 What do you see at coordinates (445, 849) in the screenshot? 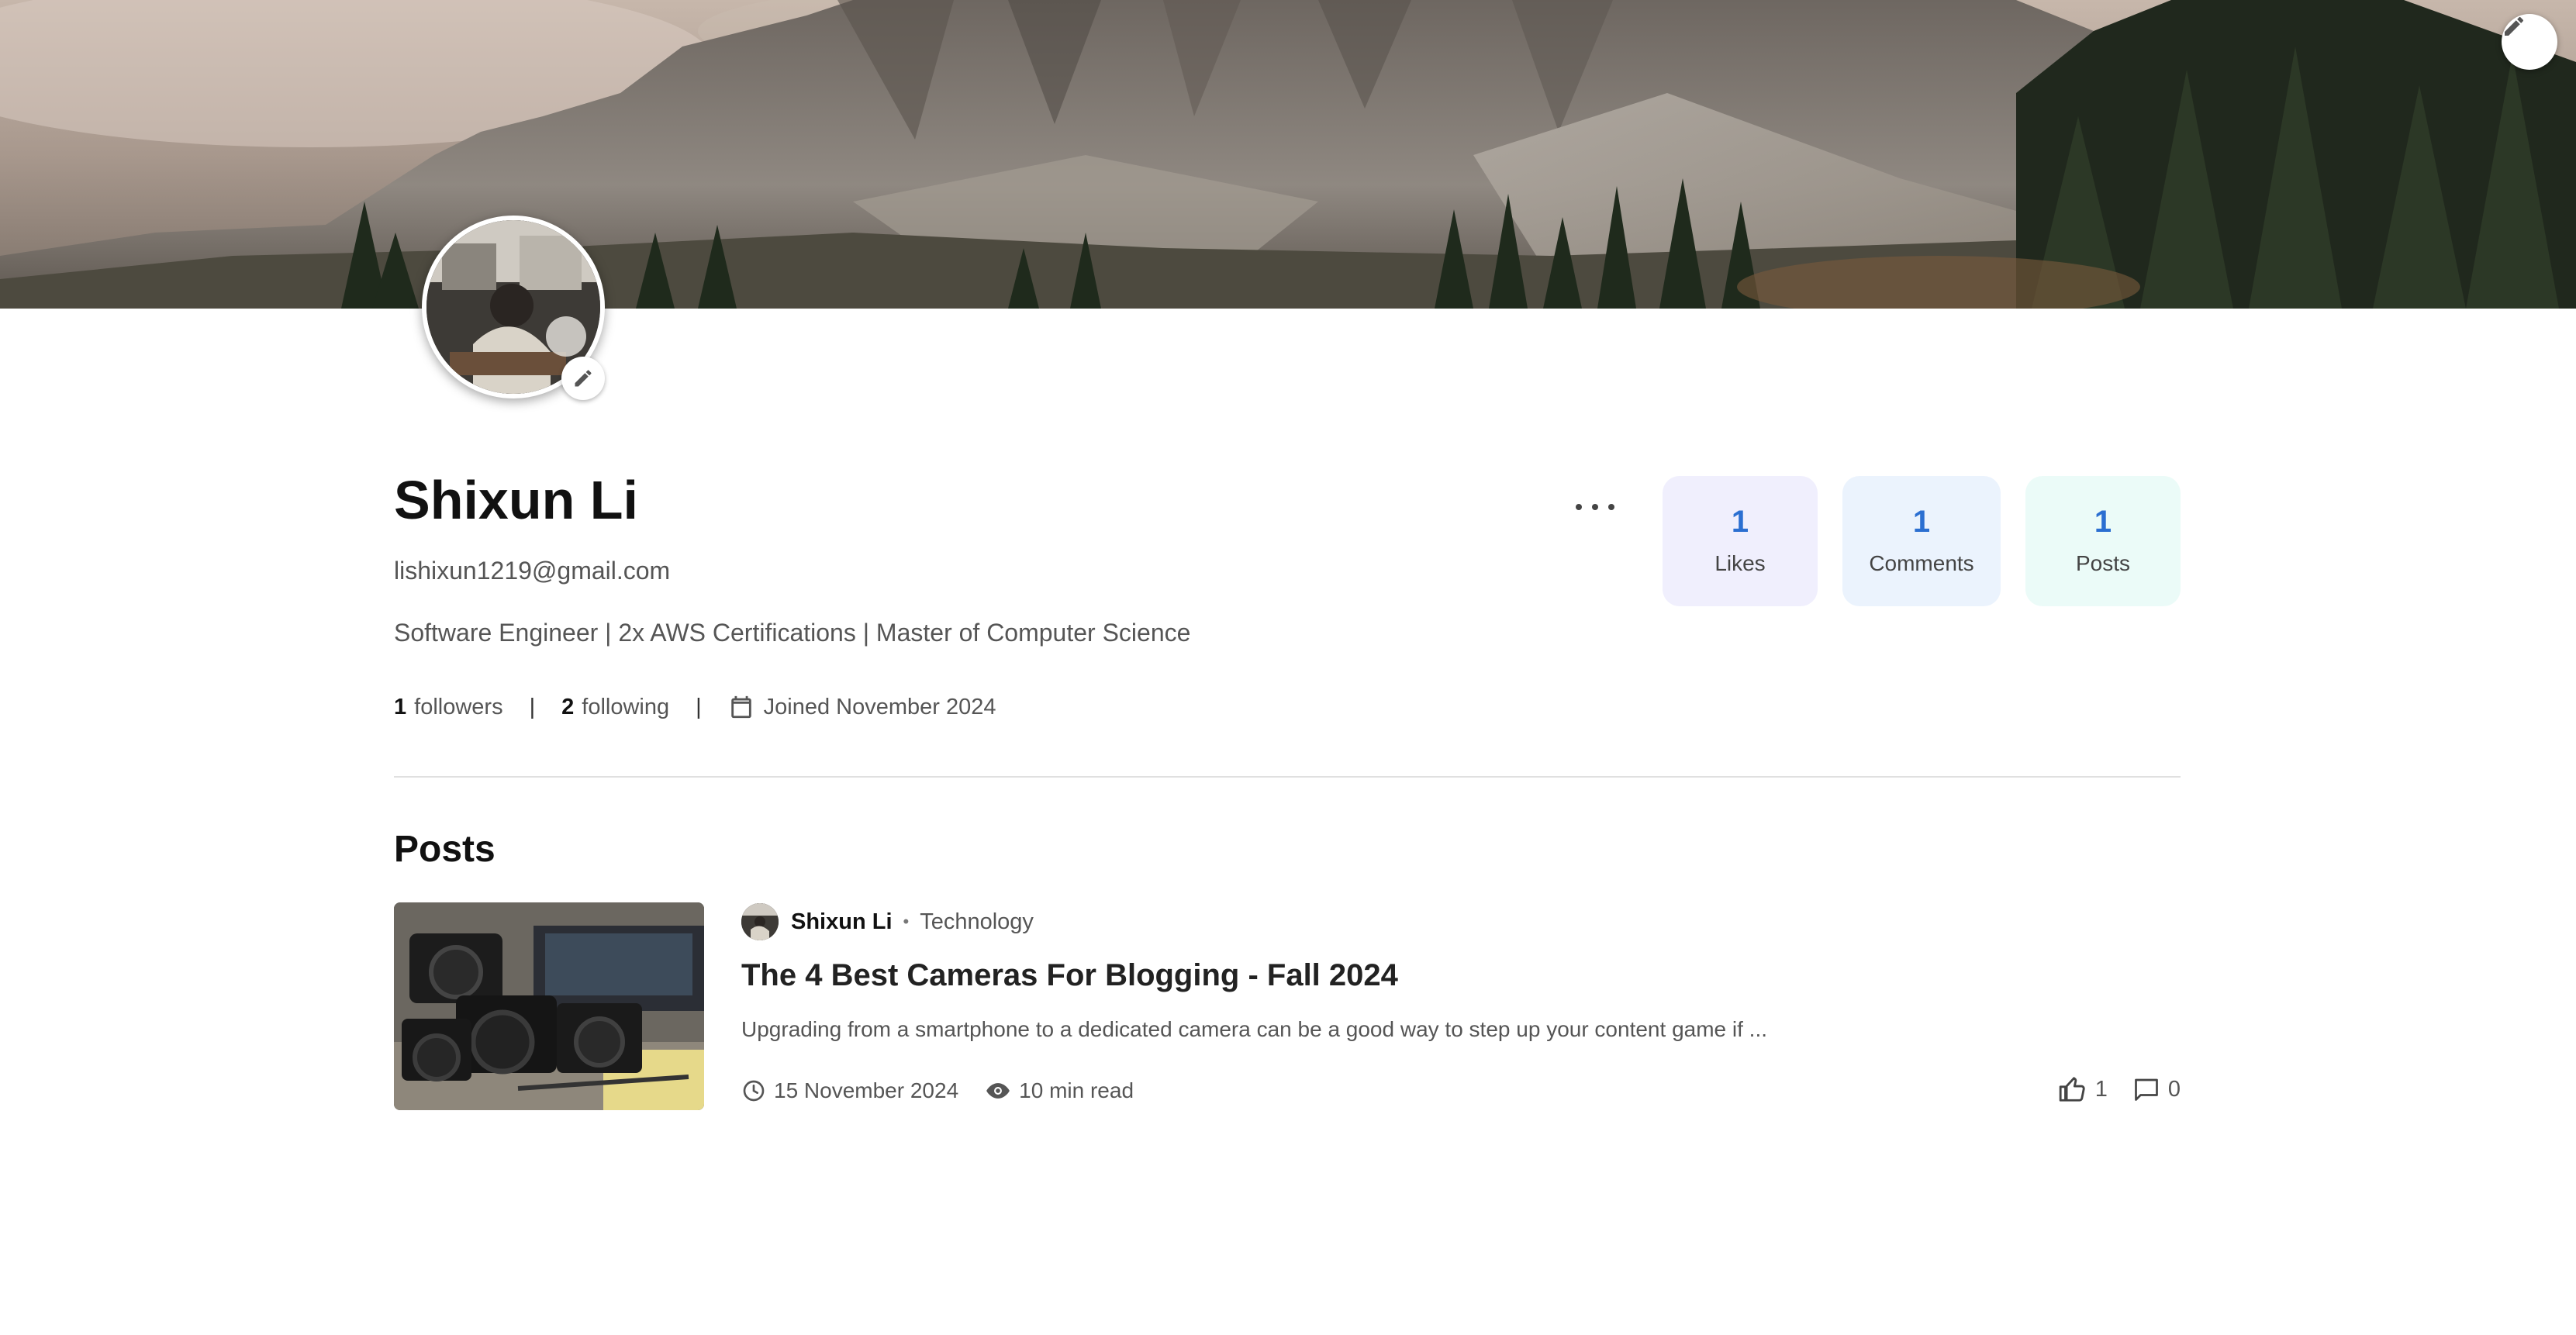
I see `posts-heading: Posts` at bounding box center [445, 849].